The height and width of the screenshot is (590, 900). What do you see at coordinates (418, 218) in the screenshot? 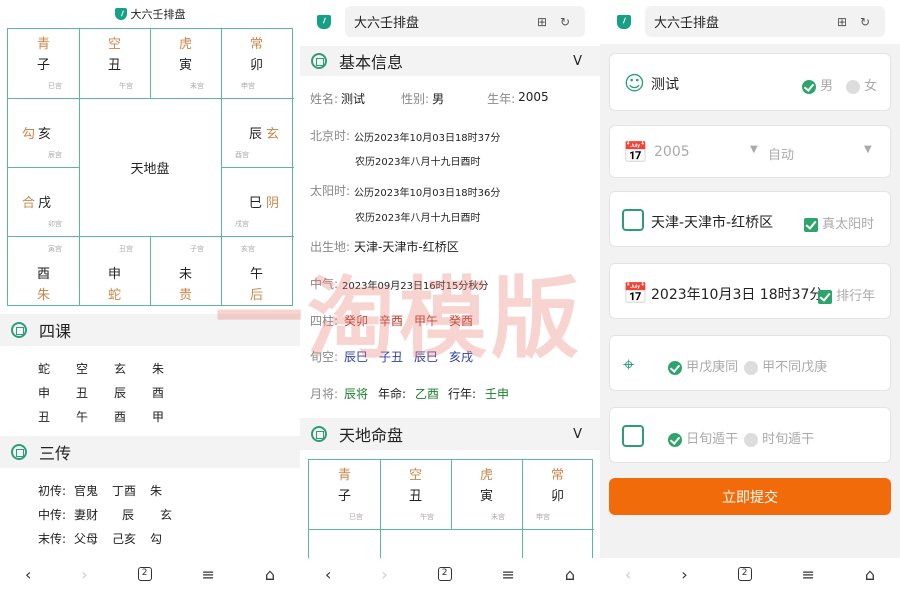
I see `value: 农历2023年八月十九日酉时` at bounding box center [418, 218].